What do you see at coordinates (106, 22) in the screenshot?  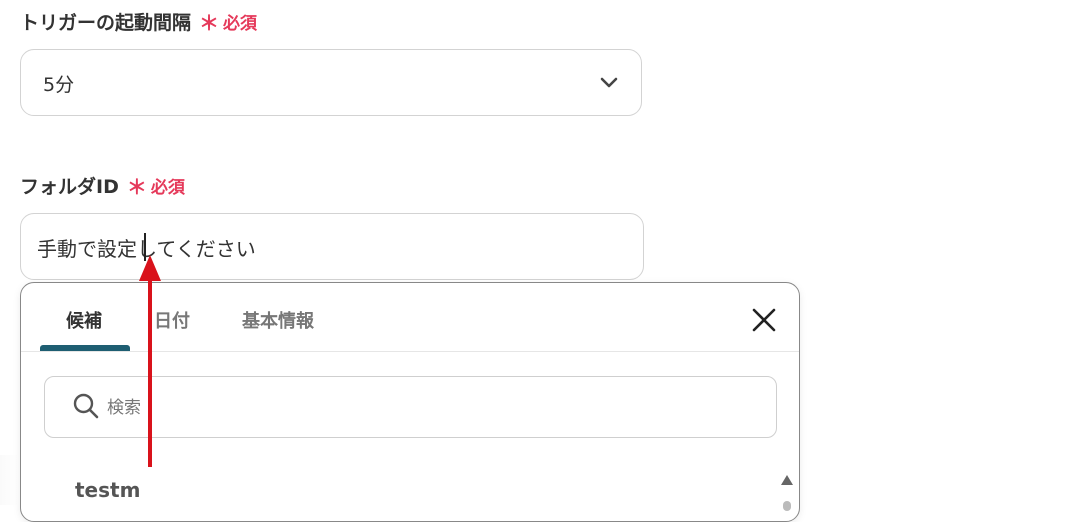 I see `trigger-interval-label-text: トリガーの起動間隔` at bounding box center [106, 22].